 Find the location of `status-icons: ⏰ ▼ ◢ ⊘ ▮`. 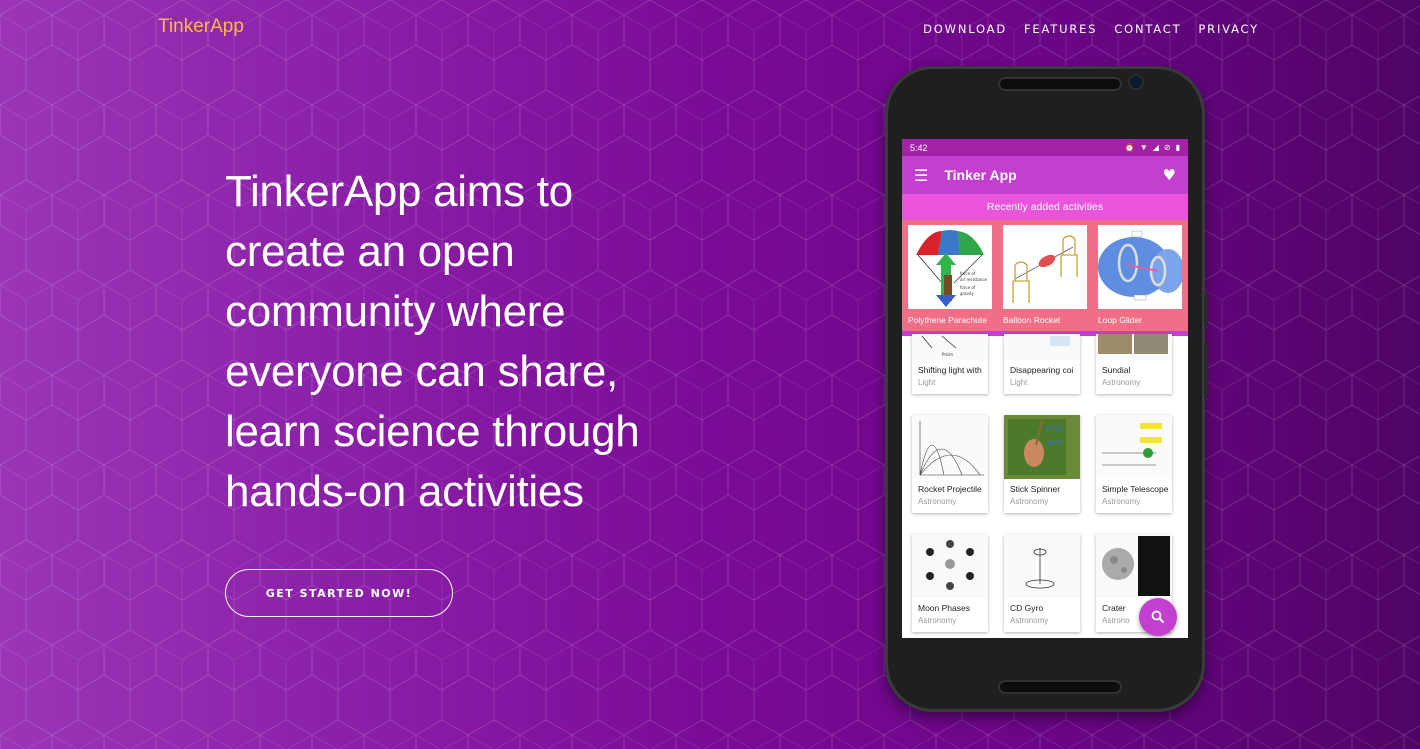

status-icons: ⏰ ▼ ◢ ⊘ ▮ is located at coordinates (1152, 147).